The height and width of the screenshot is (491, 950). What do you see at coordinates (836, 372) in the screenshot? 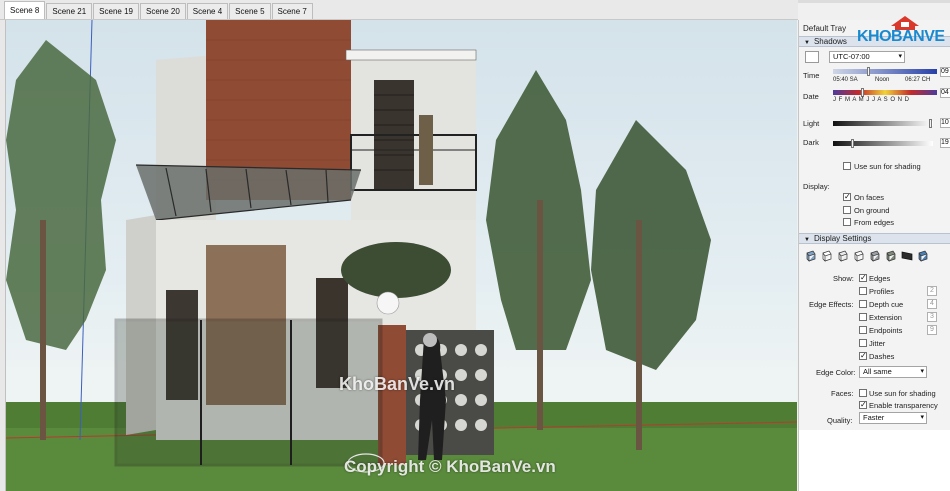
I see `edge-color-label: Edge Color:` at bounding box center [836, 372].